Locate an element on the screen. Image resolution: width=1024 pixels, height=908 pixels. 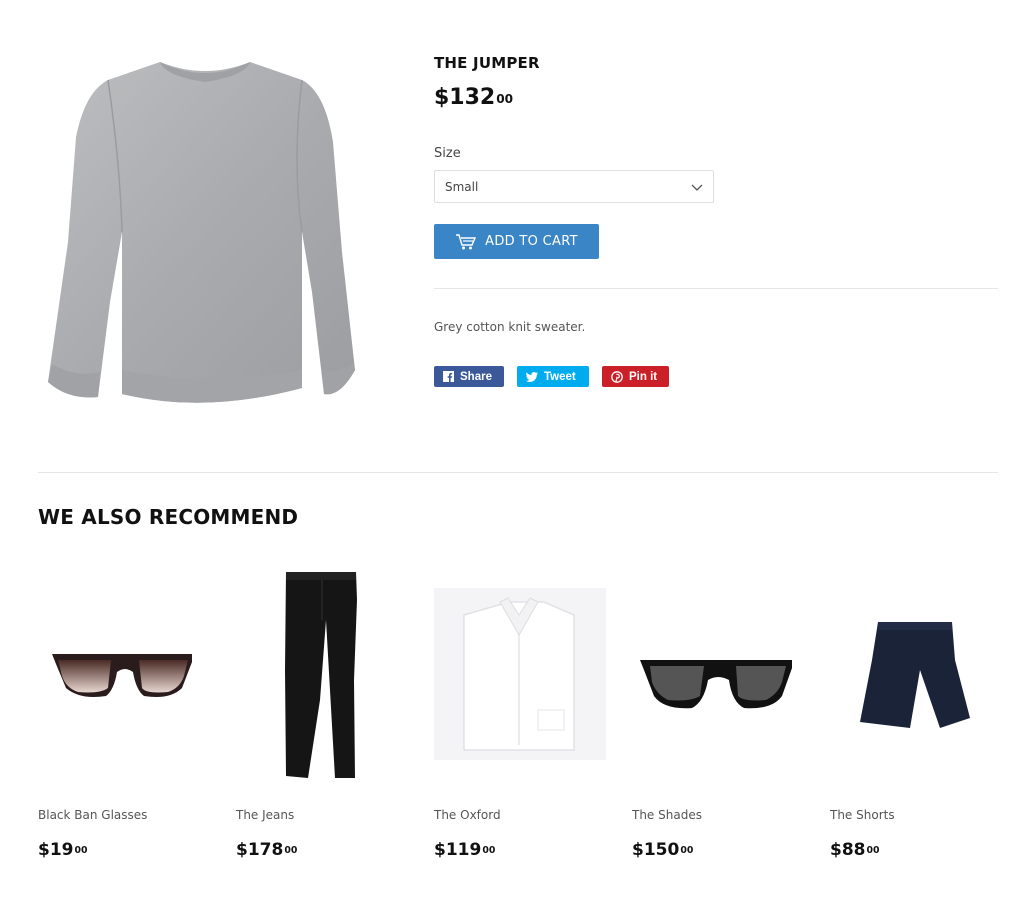
product-card-name: The Shades is located at coordinates (667, 815).